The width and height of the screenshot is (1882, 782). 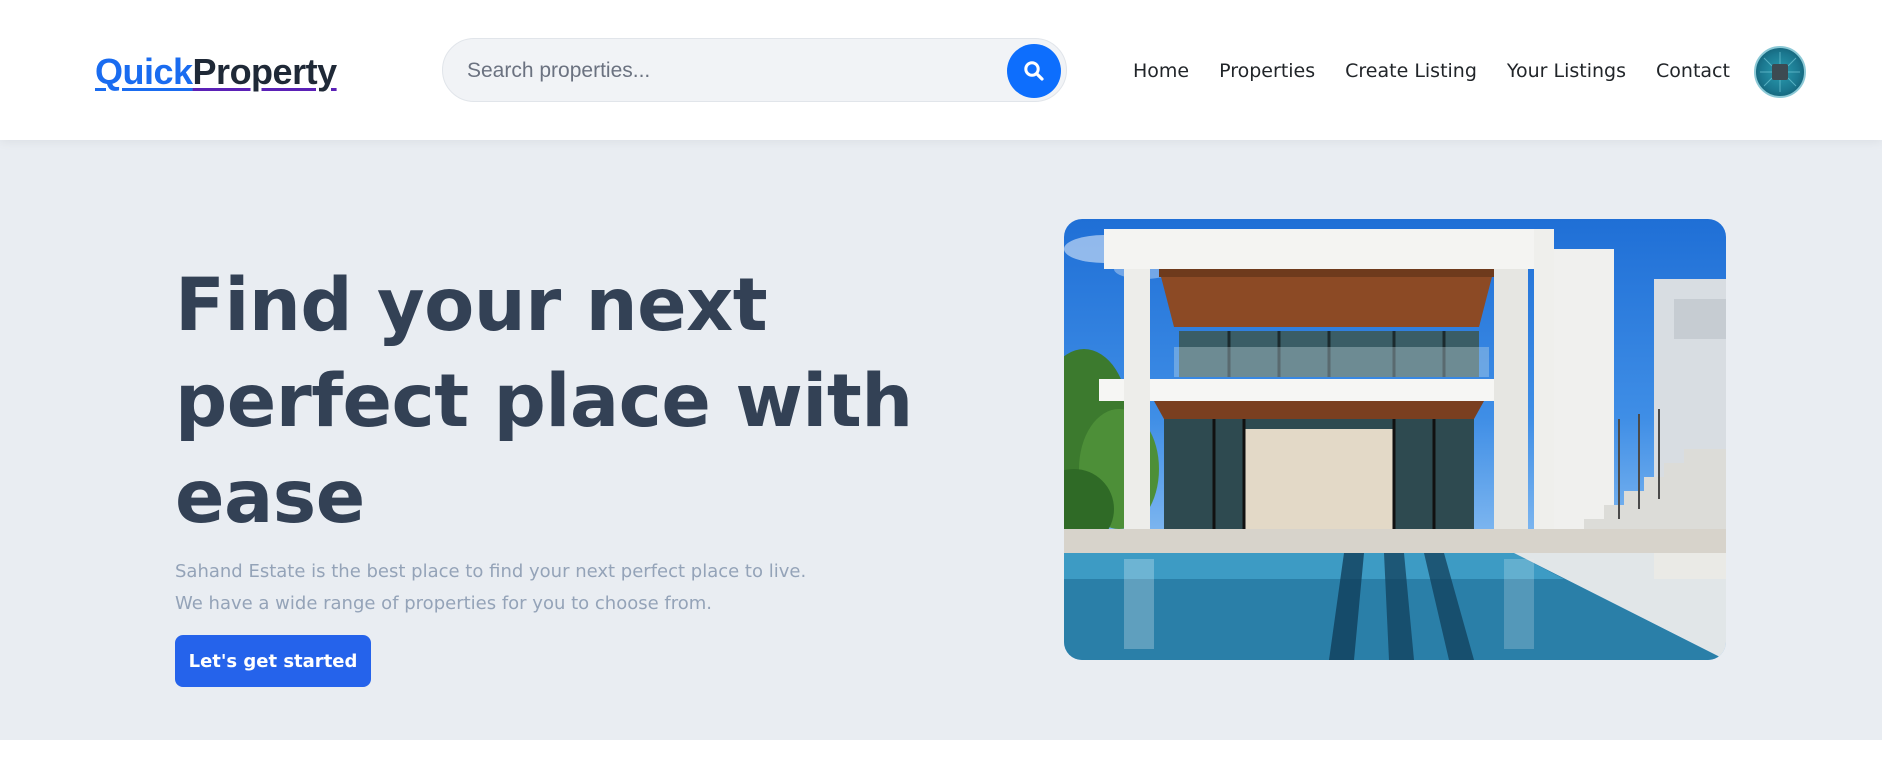 I want to click on nav-properties: Properties, so click(x=1267, y=71).